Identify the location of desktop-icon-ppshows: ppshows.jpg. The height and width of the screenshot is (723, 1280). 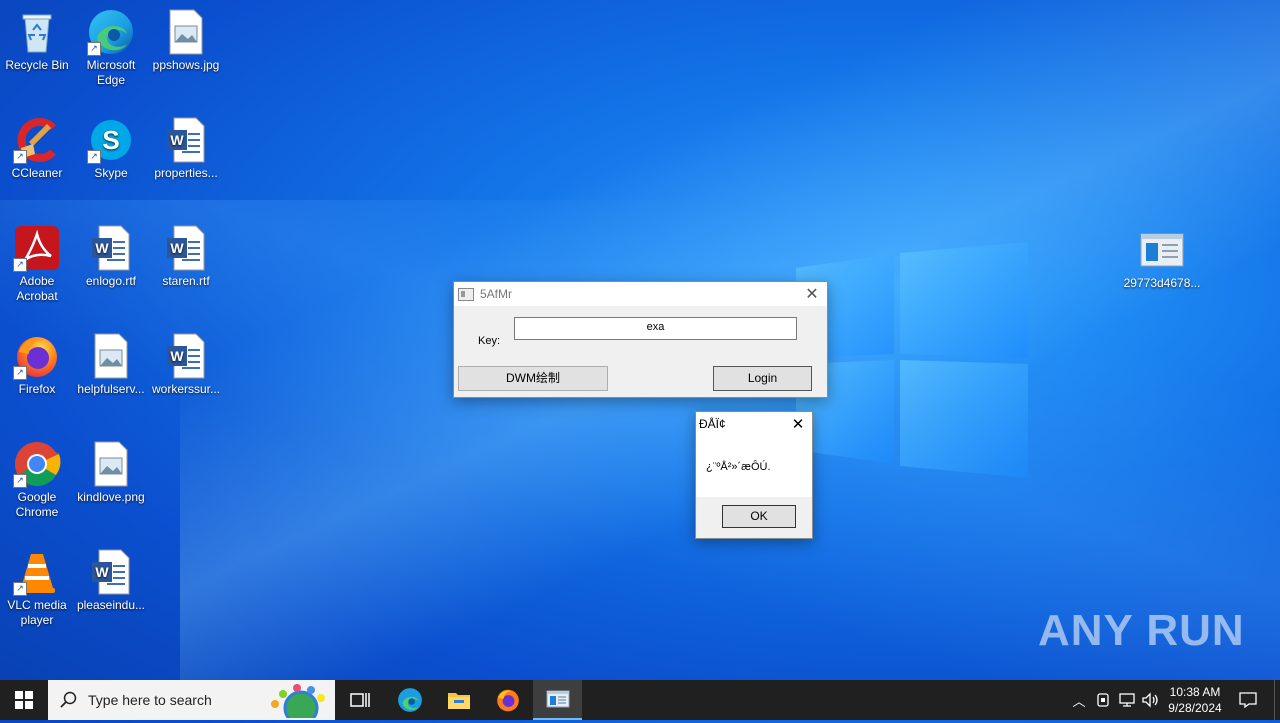
(186, 38).